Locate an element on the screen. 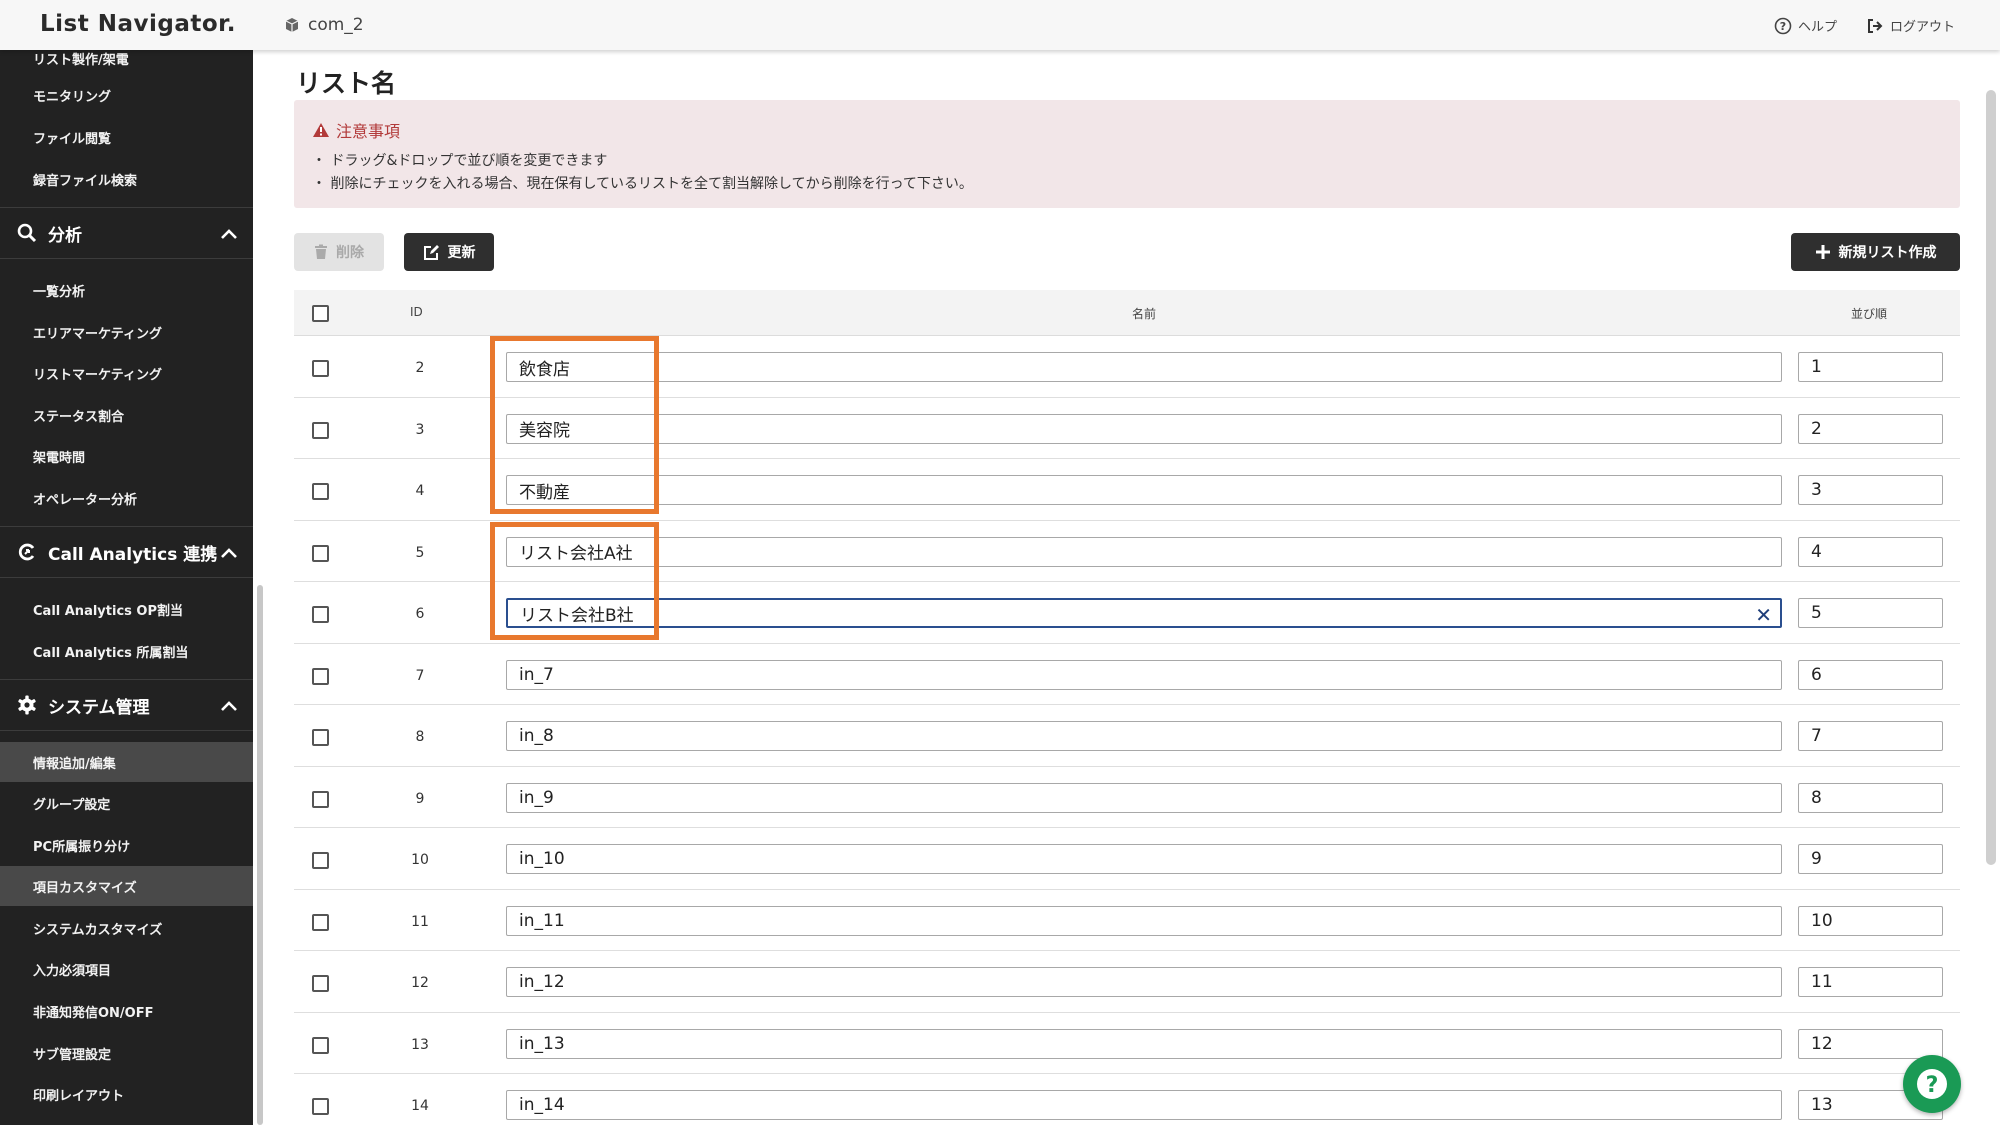  order-input: 3 is located at coordinates (1870, 490).